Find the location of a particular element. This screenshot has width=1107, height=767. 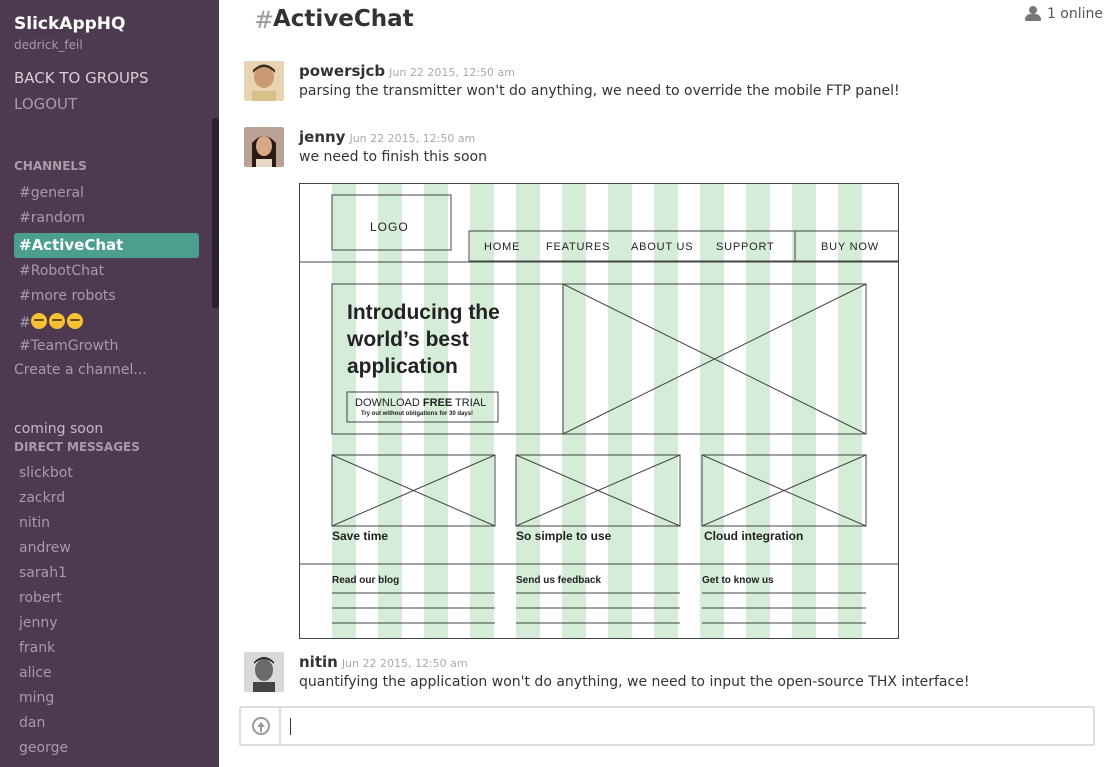

text-caret is located at coordinates (290, 726).